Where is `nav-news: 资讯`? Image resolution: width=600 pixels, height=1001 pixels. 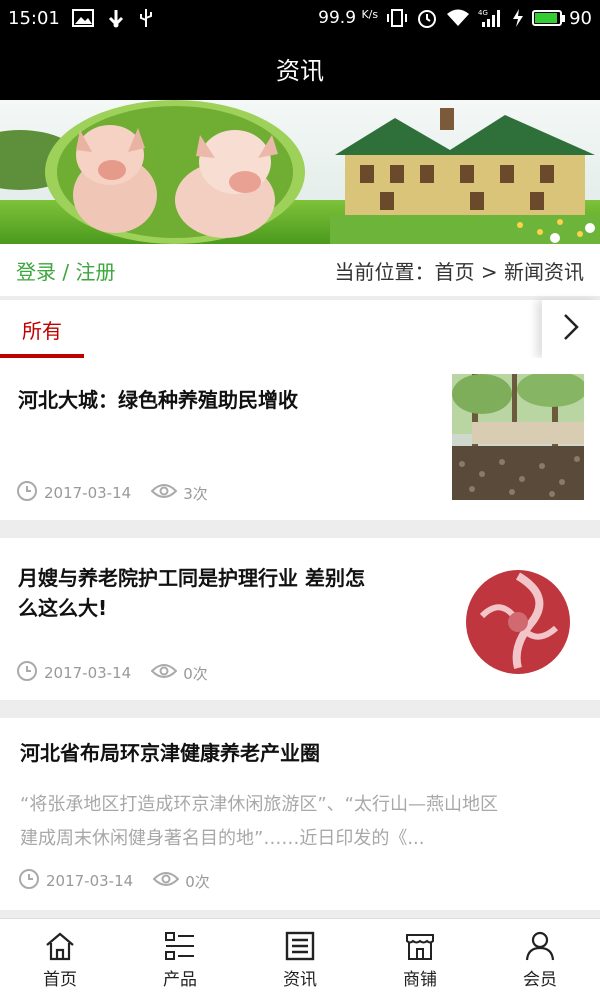 nav-news: 资讯 is located at coordinates (300, 960).